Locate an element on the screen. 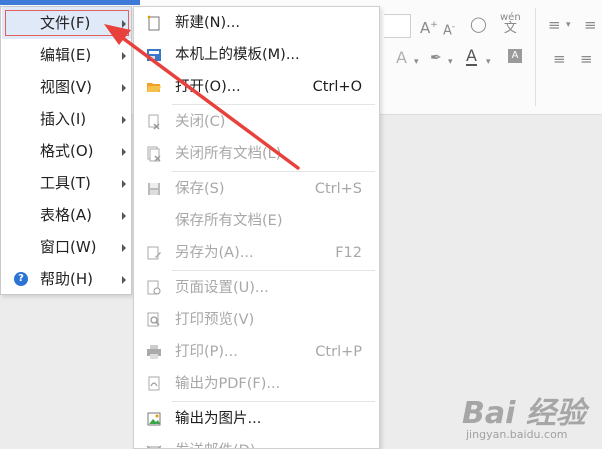 This screenshot has height=449, width=602. send-mail-icon is located at coordinates (154, 446).